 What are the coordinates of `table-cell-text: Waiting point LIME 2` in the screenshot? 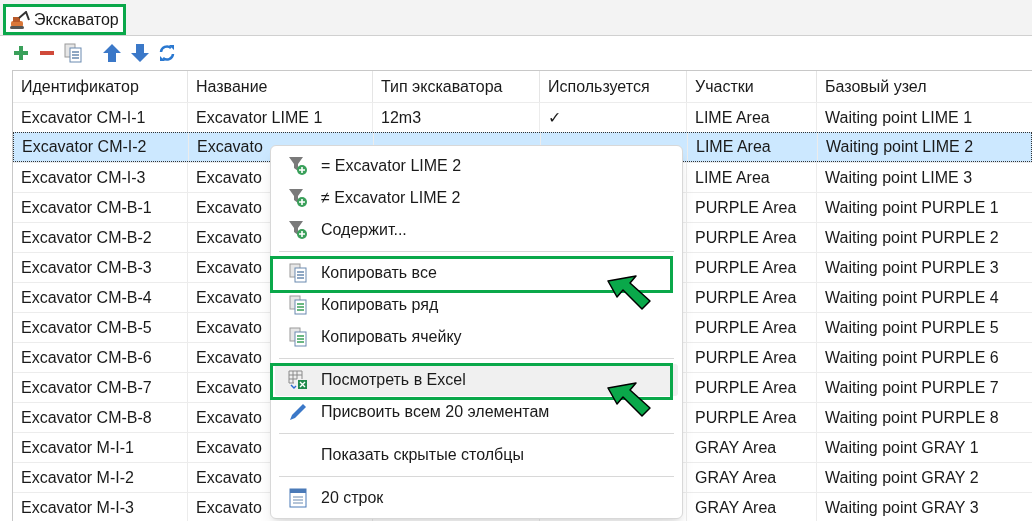 It's located at (900, 147).